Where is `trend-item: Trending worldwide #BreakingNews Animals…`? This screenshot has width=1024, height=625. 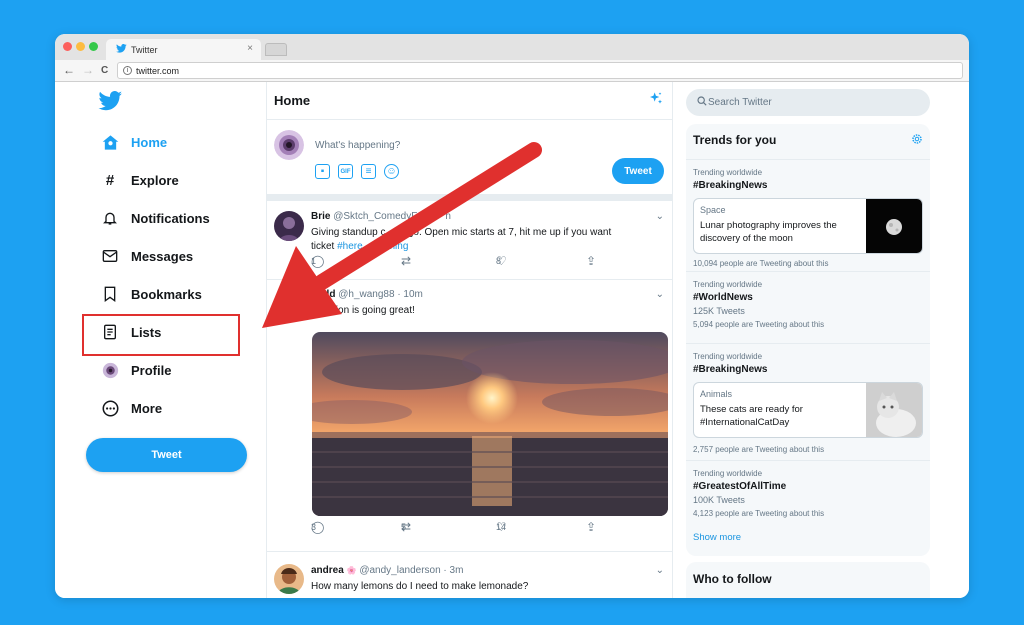 trend-item: Trending worldwide #BreakingNews Animals… is located at coordinates (808, 401).